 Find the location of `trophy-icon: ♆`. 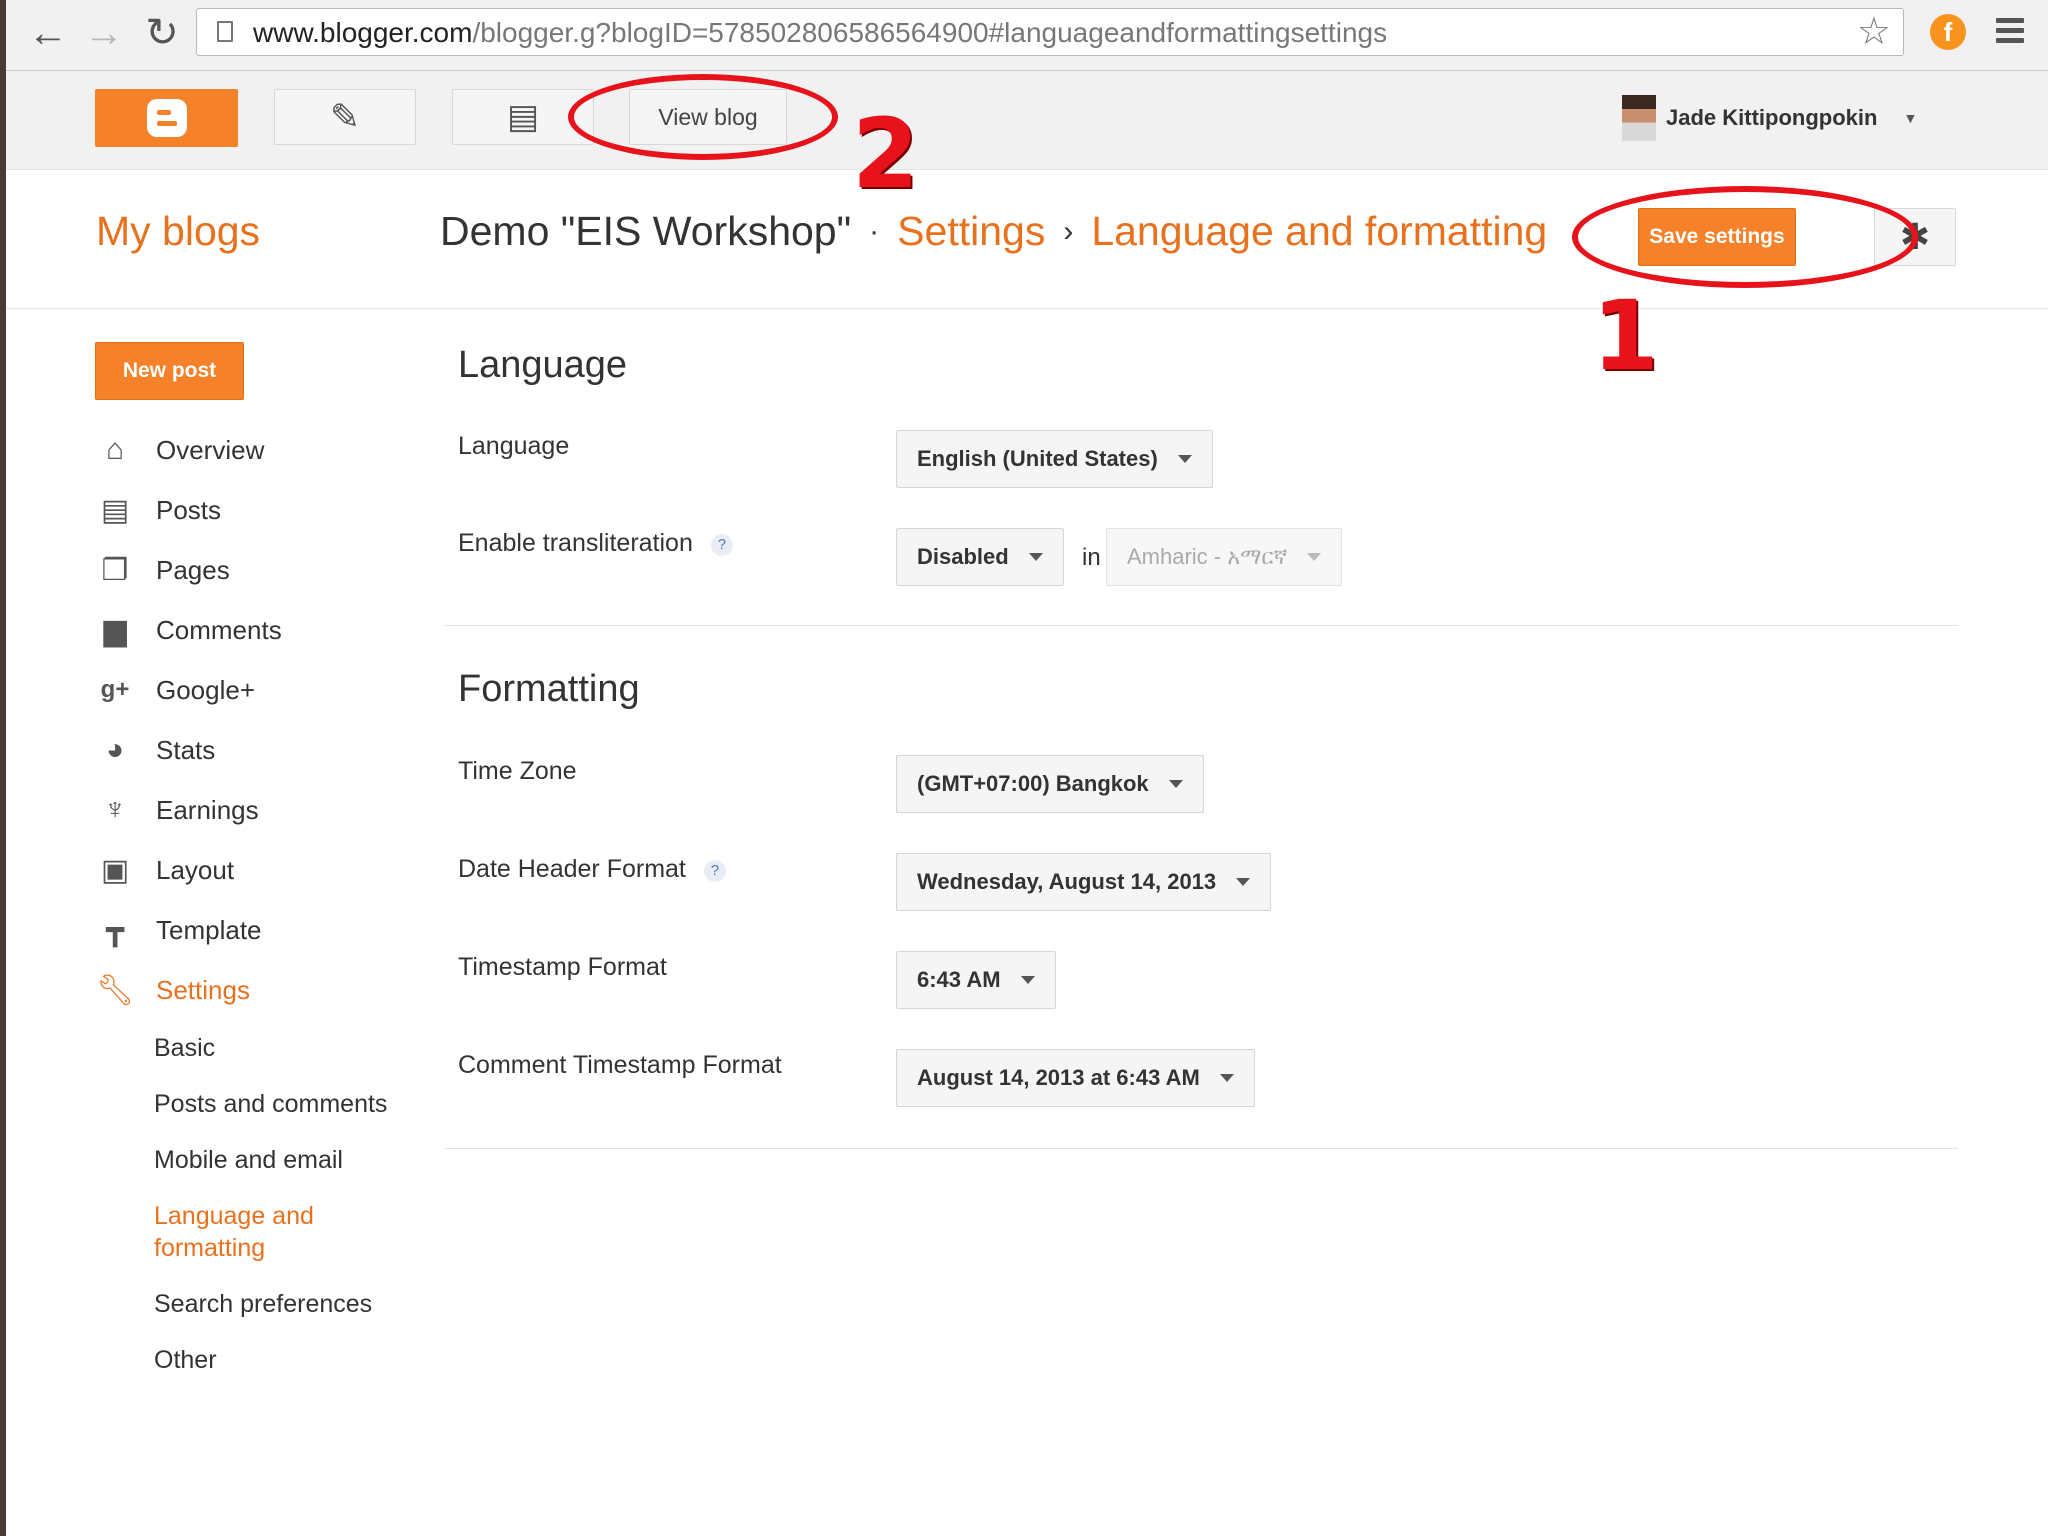

trophy-icon: ♆ is located at coordinates (115, 809).